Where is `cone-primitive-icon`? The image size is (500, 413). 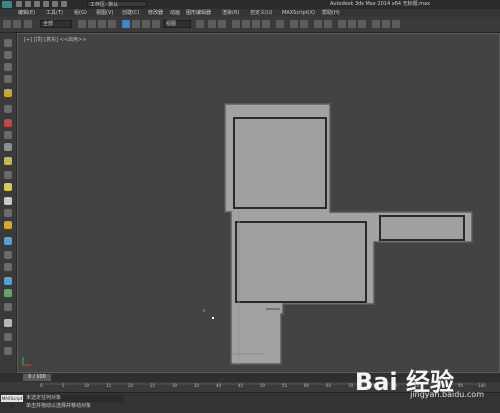
cone-primitive-icon is located at coordinates (8, 187).